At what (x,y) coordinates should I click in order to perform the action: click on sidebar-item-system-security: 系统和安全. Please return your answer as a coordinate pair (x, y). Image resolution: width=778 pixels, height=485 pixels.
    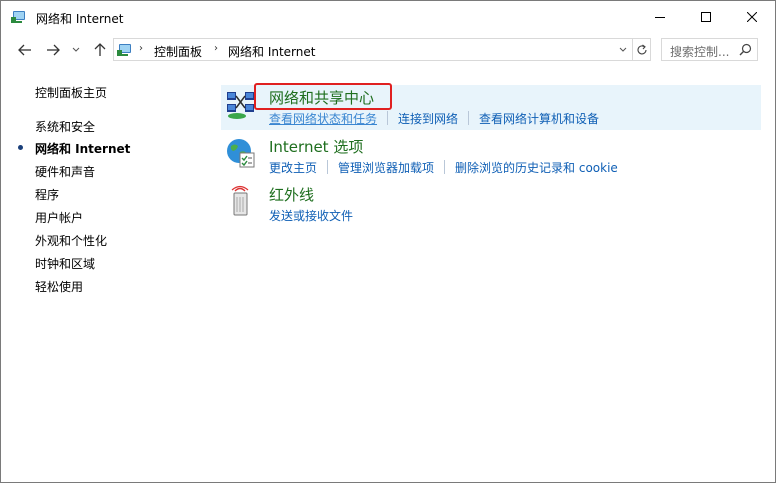
    Looking at the image, I should click on (65, 126).